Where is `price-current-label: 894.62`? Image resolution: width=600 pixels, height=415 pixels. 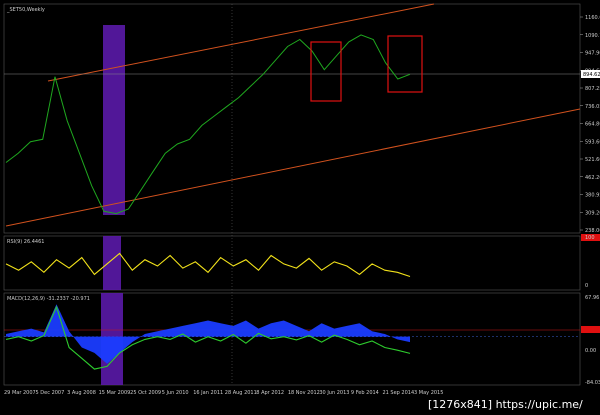
price-current-label: 894.62 is located at coordinates (591, 75).